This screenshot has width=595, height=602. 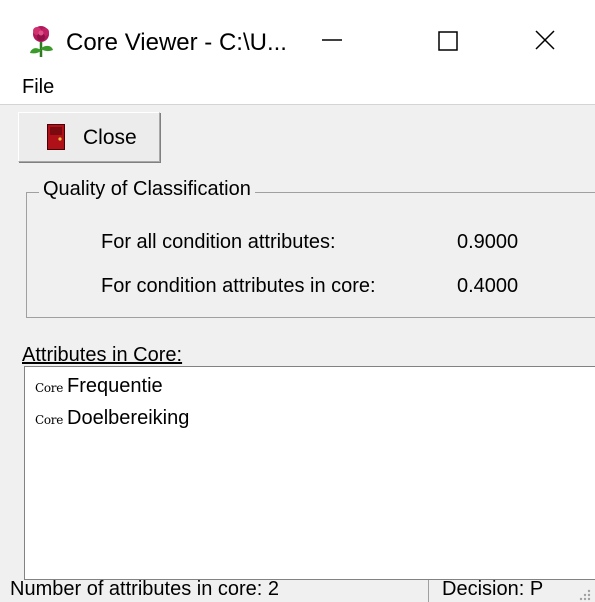 What do you see at coordinates (56, 137) in the screenshot?
I see `door-icon` at bounding box center [56, 137].